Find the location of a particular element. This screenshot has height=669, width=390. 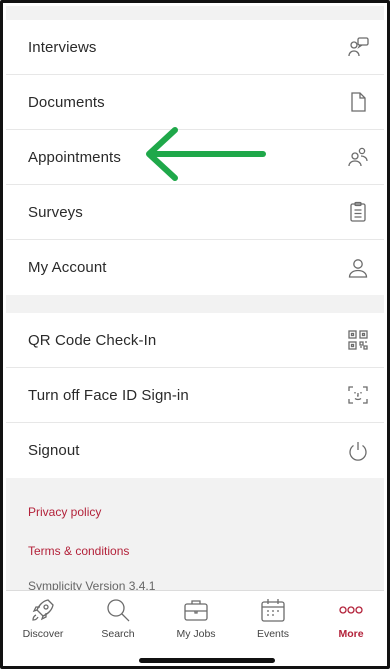

menu-item-my-account: My Account is located at coordinates (195, 267).